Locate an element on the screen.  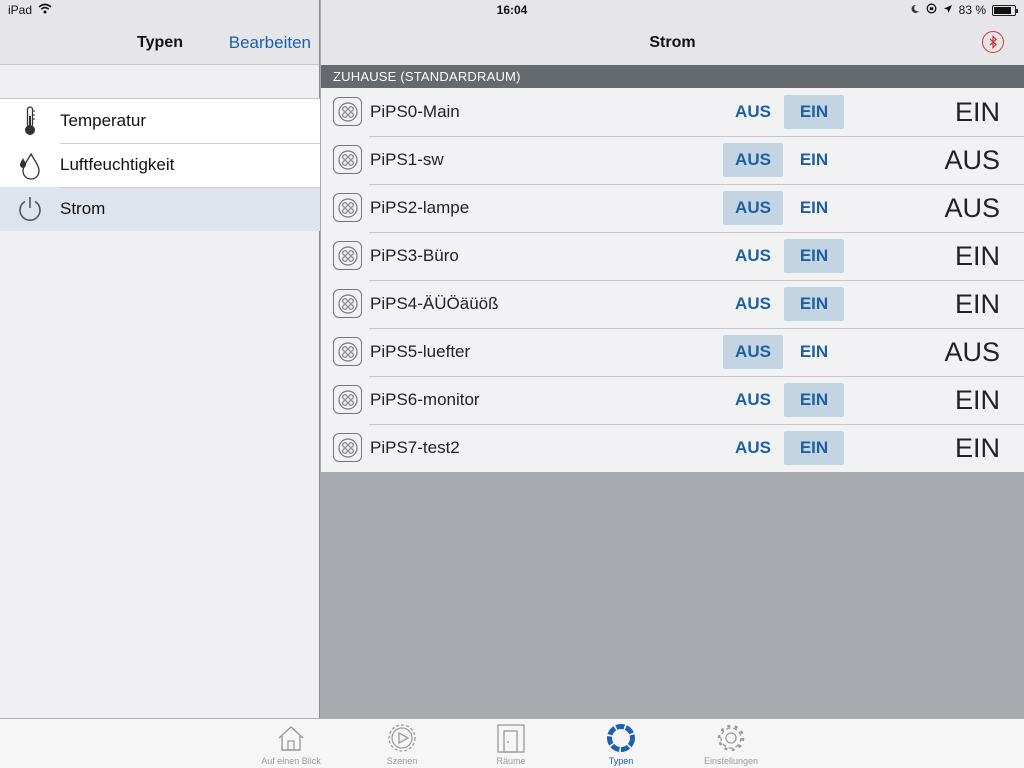
sidebar-item-temperatur: Temperatur is located at coordinates (160, 121).